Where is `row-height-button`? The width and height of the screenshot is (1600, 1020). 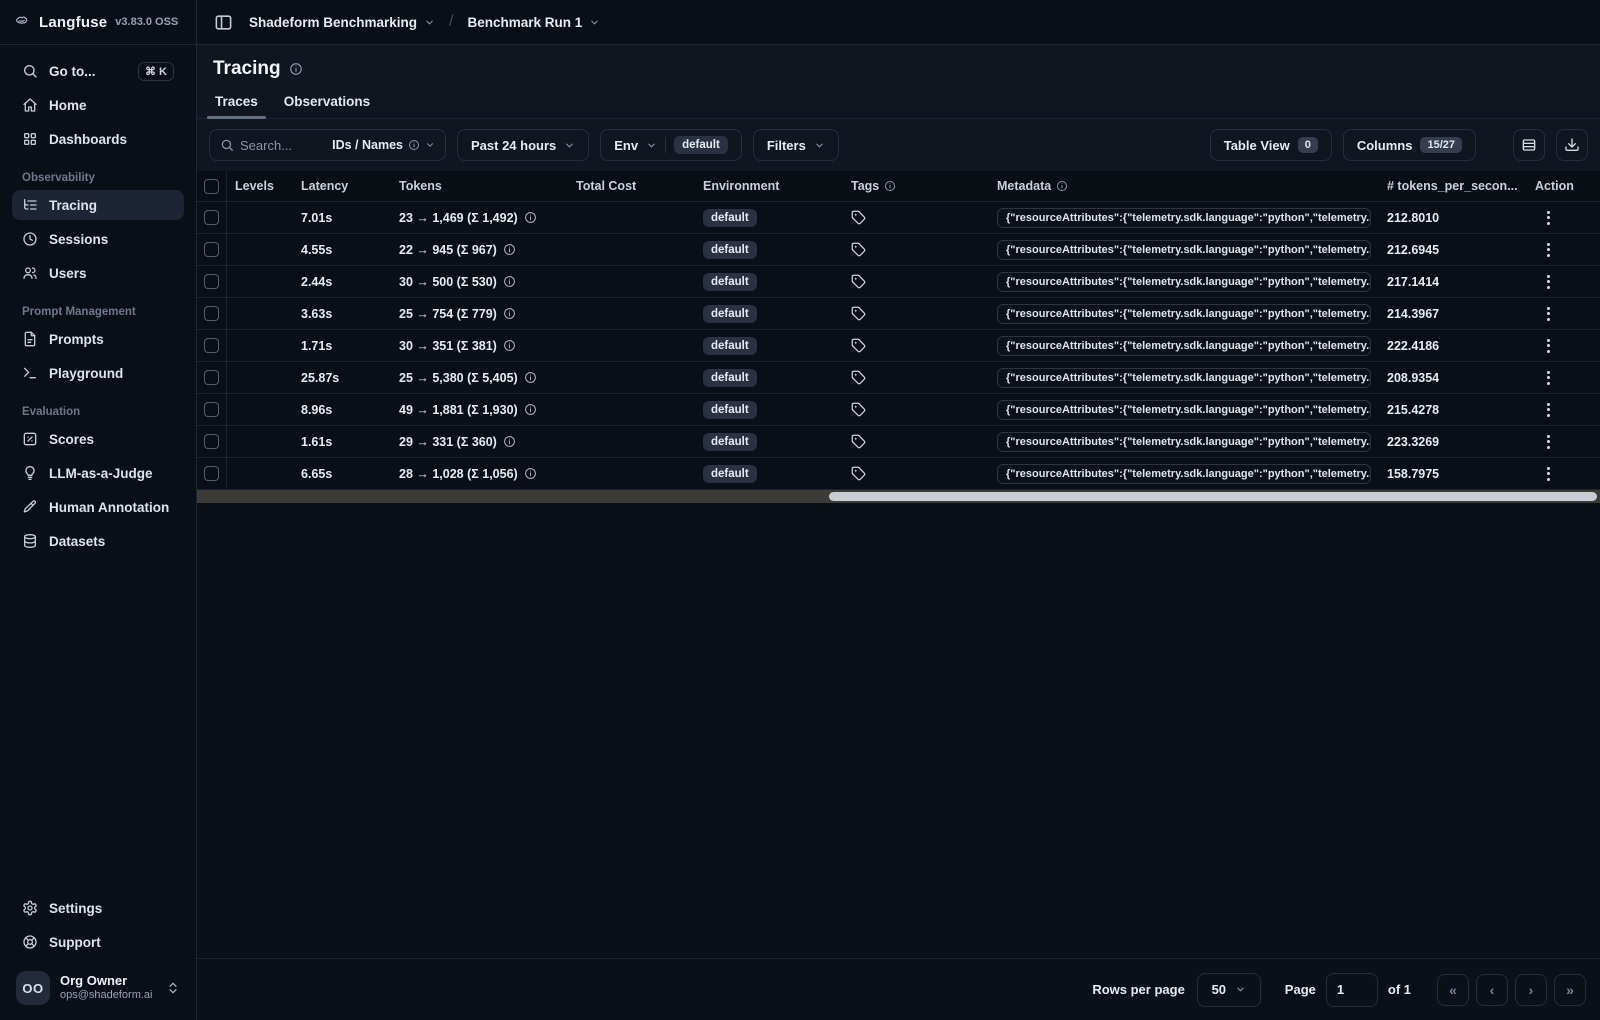 row-height-button is located at coordinates (1529, 145).